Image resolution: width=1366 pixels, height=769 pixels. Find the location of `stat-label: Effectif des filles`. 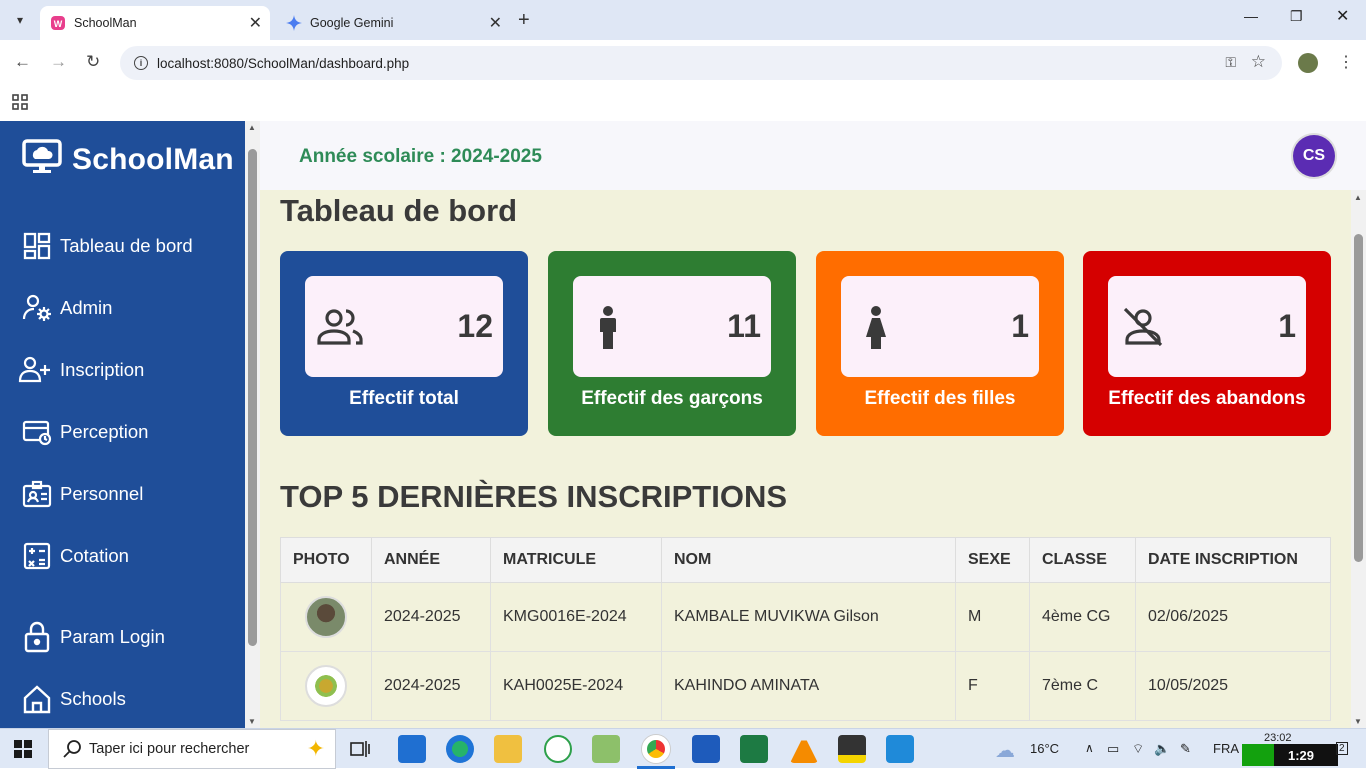

stat-label: Effectif des filles is located at coordinates (940, 398).